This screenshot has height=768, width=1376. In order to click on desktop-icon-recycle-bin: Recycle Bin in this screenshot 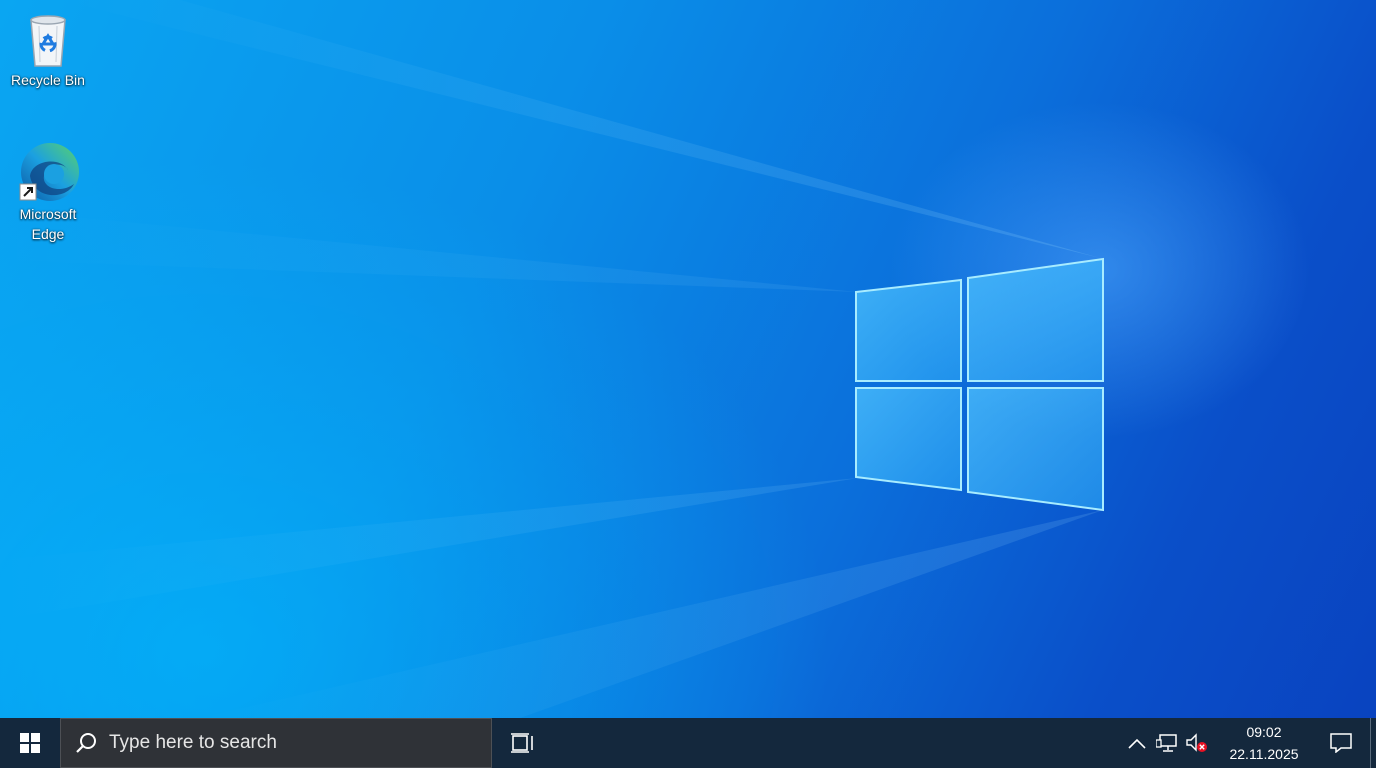, I will do `click(48, 48)`.